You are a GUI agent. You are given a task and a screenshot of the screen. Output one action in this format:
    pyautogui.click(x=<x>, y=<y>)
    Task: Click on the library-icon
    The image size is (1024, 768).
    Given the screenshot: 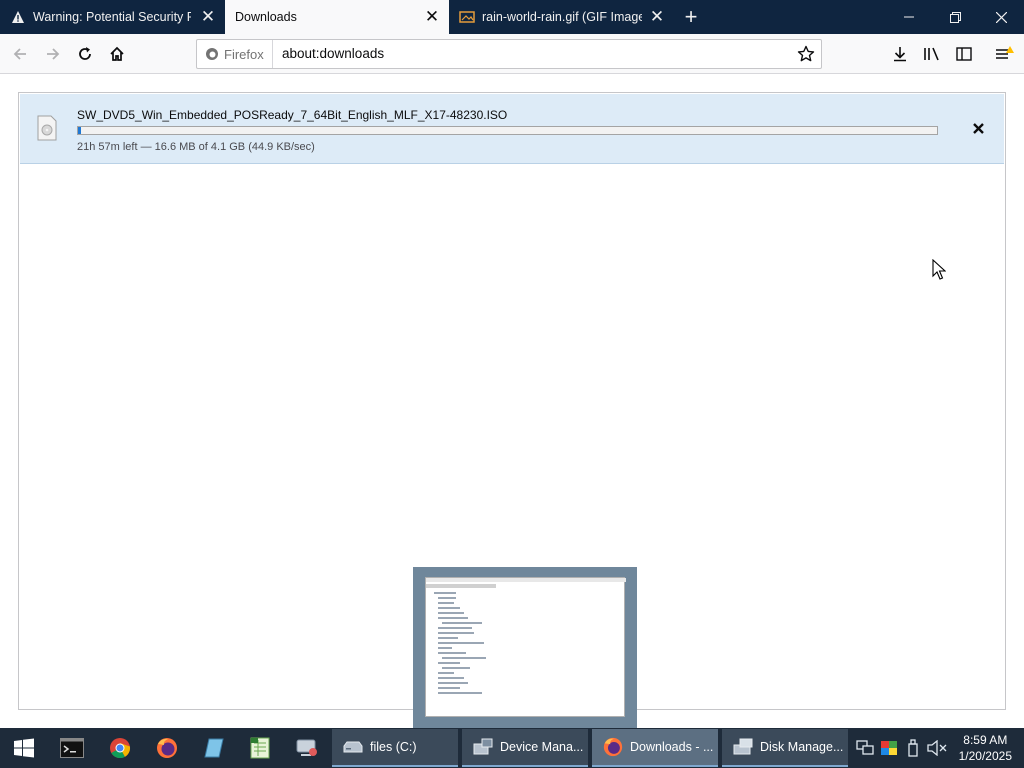 What is the action you would take?
    pyautogui.click(x=931, y=54)
    